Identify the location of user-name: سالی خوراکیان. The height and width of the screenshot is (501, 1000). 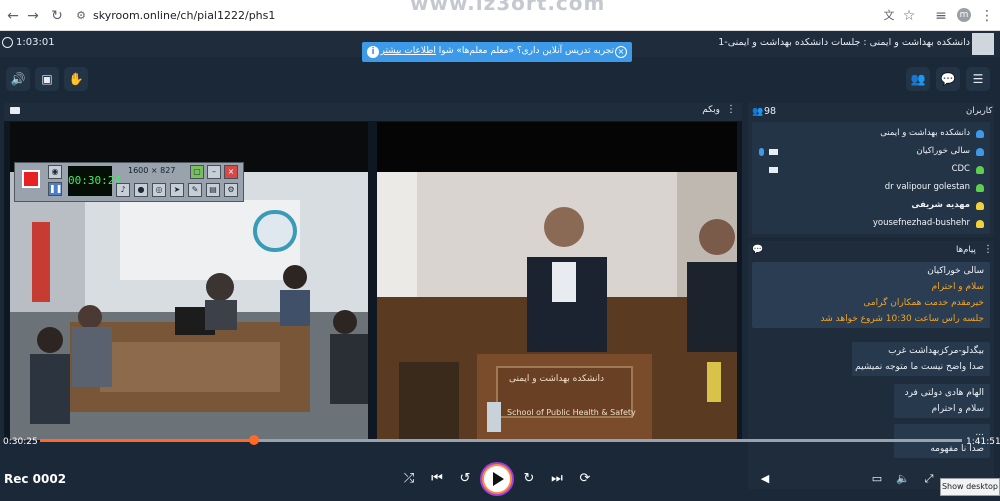
(943, 151).